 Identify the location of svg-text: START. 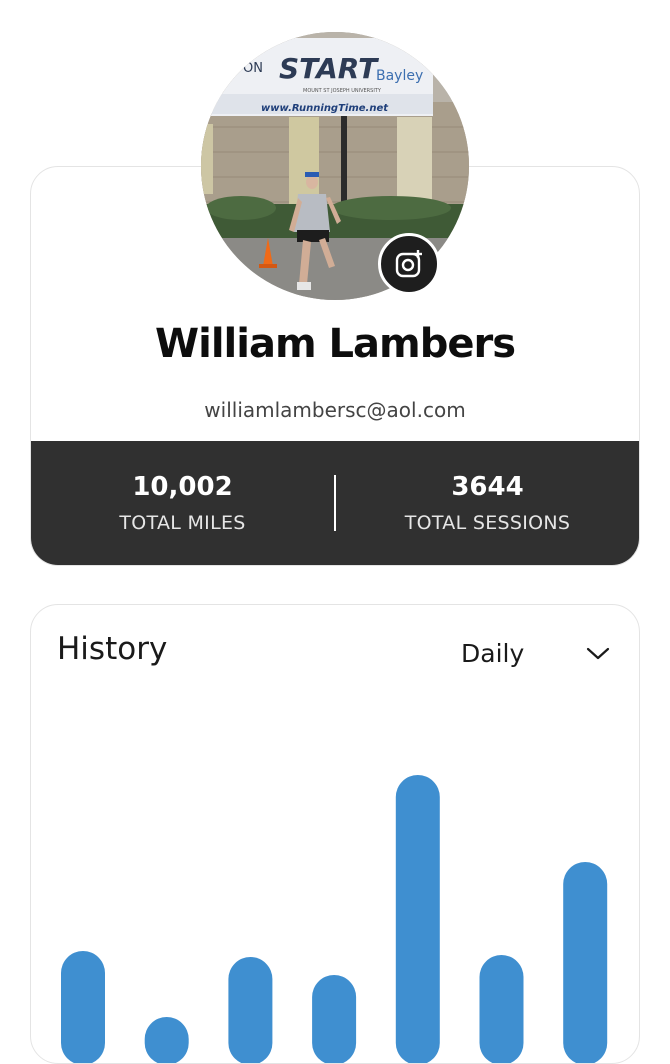
(329, 68).